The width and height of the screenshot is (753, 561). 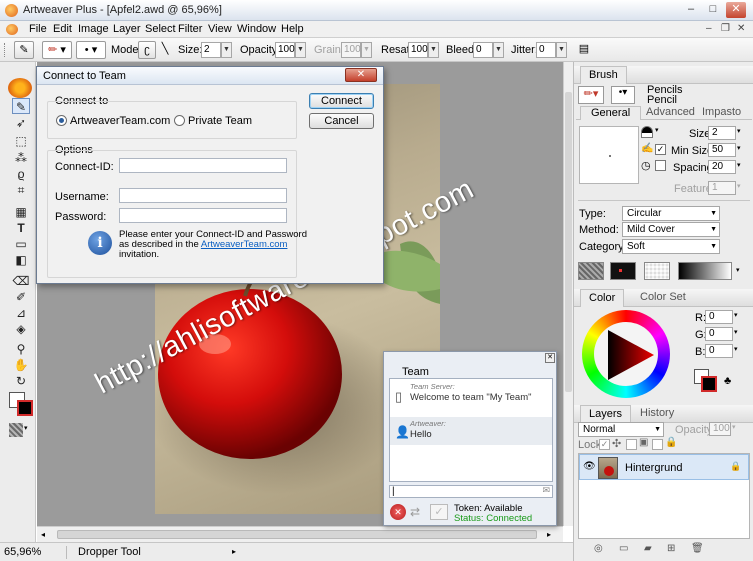 What do you see at coordinates (16, 430) in the screenshot?
I see `paper-texture-icon` at bounding box center [16, 430].